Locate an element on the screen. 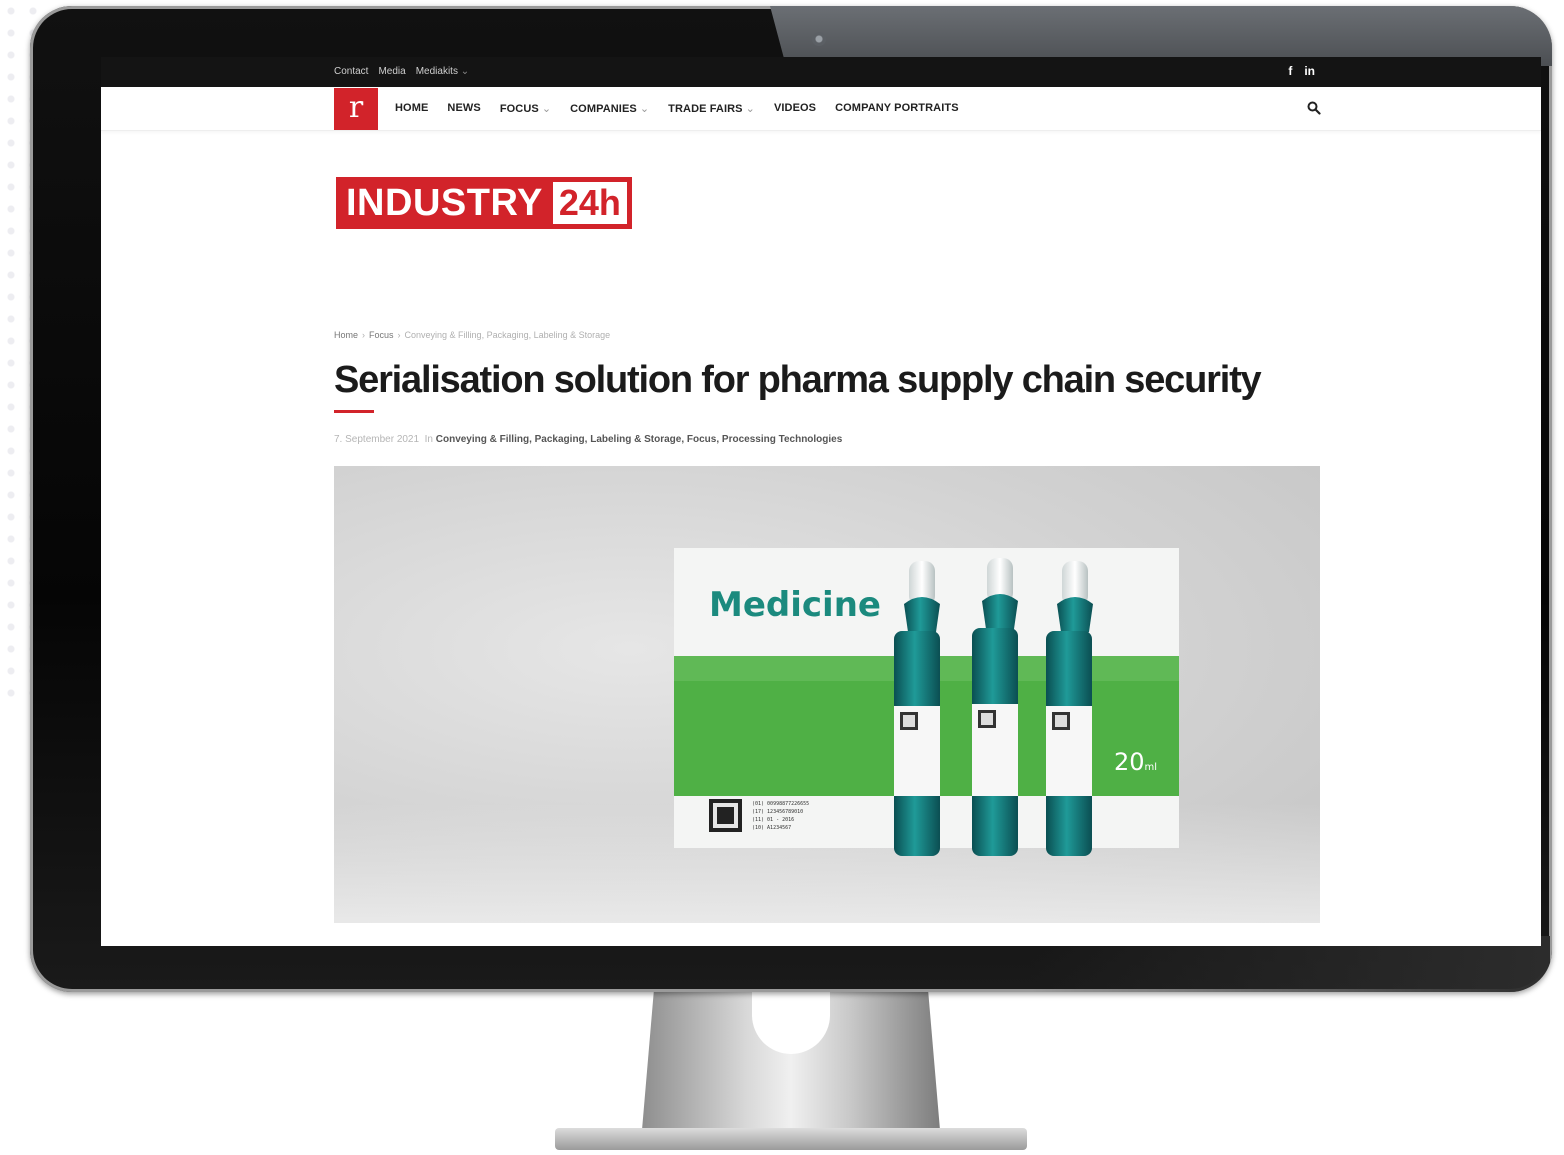 The width and height of the screenshot is (1564, 1155). nav-item-videos: VIDEOS is located at coordinates (795, 108).